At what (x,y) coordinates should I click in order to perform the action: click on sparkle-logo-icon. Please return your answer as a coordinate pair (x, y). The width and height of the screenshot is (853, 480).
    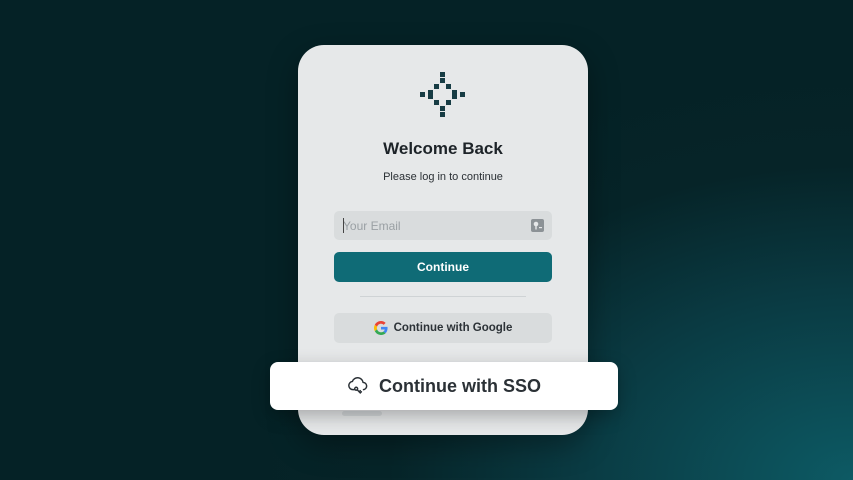
    Looking at the image, I should click on (442, 94).